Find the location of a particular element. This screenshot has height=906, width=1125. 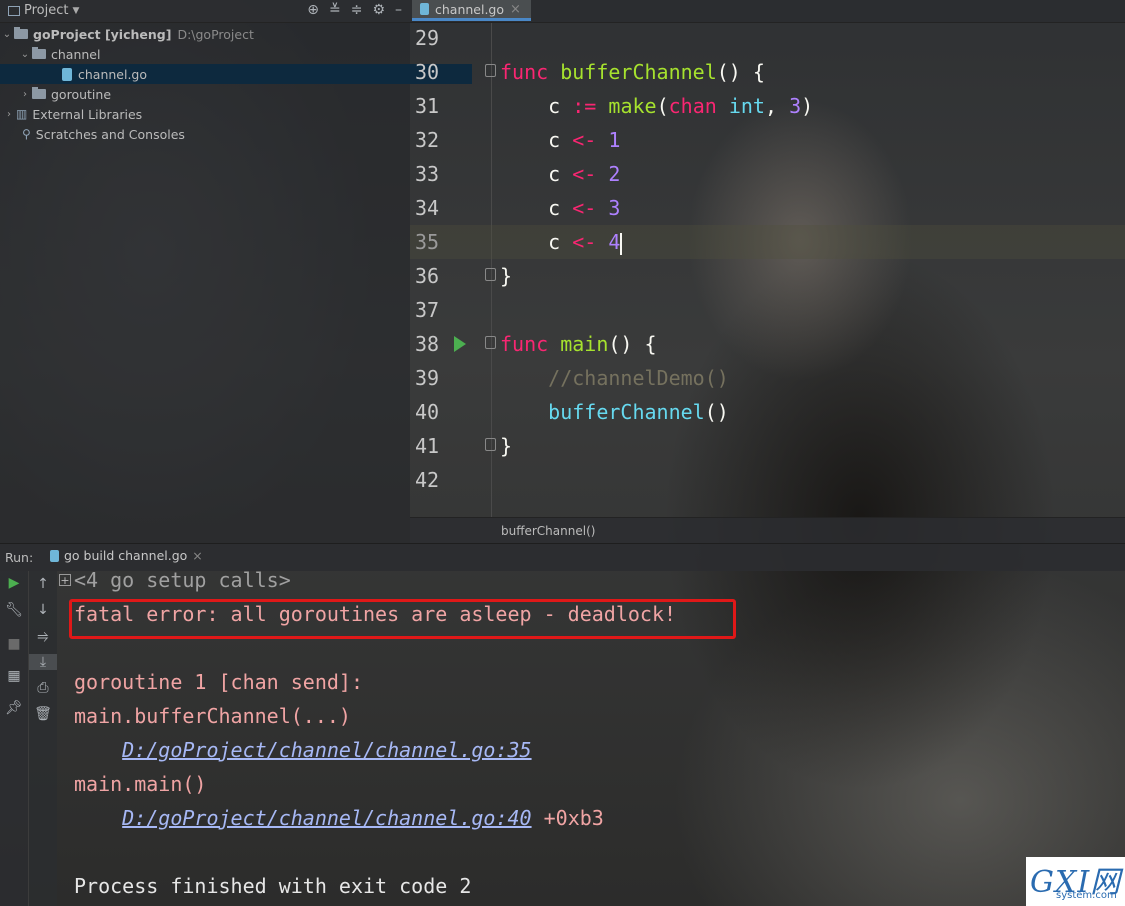

tree-item-label: channel is located at coordinates (76, 54).